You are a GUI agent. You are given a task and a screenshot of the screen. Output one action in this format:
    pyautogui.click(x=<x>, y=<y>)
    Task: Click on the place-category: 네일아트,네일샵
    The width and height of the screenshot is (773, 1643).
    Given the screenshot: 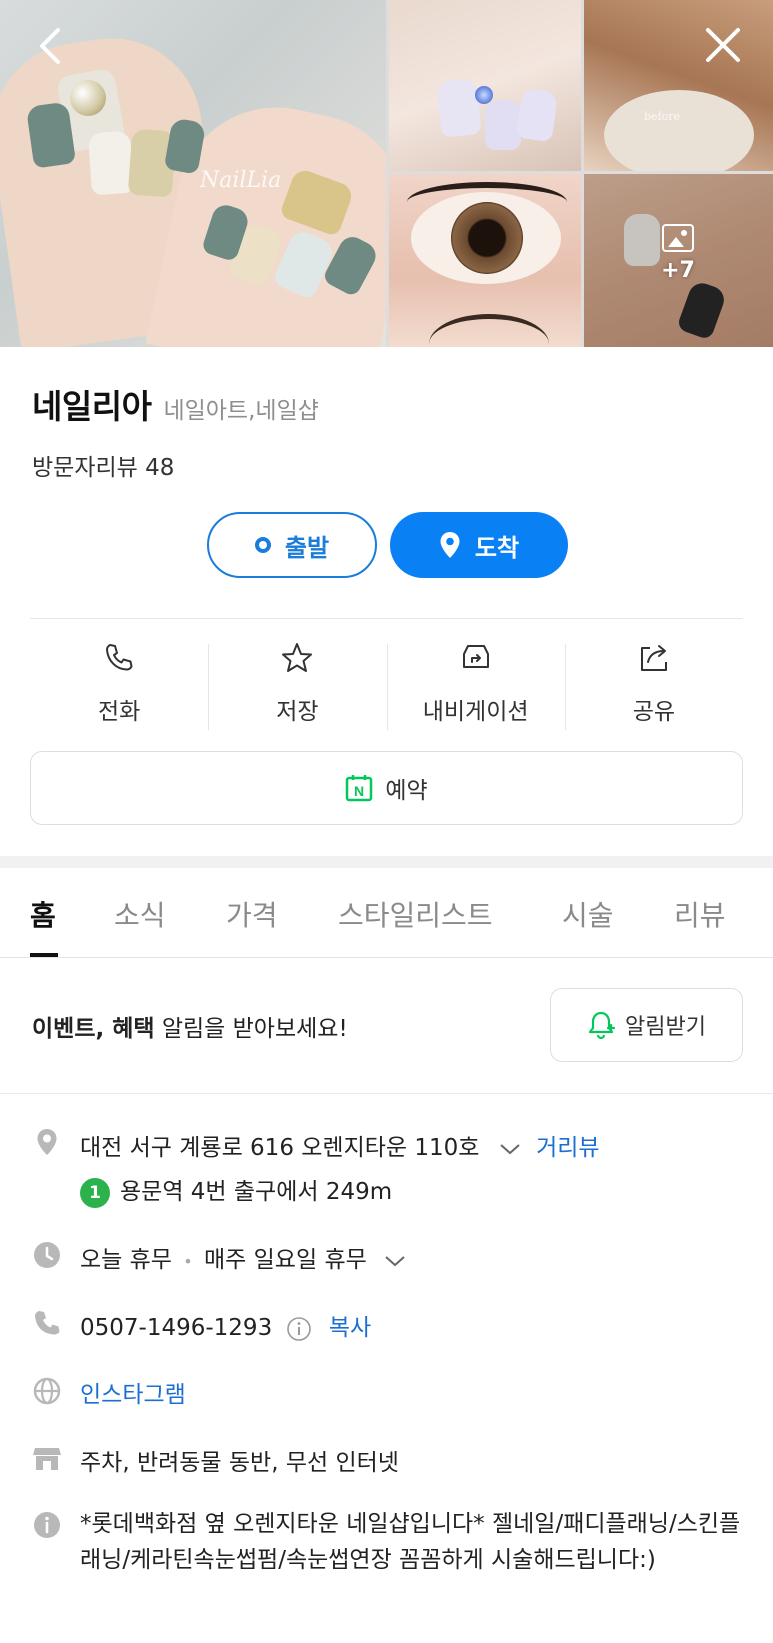 What is the action you would take?
    pyautogui.click(x=241, y=411)
    